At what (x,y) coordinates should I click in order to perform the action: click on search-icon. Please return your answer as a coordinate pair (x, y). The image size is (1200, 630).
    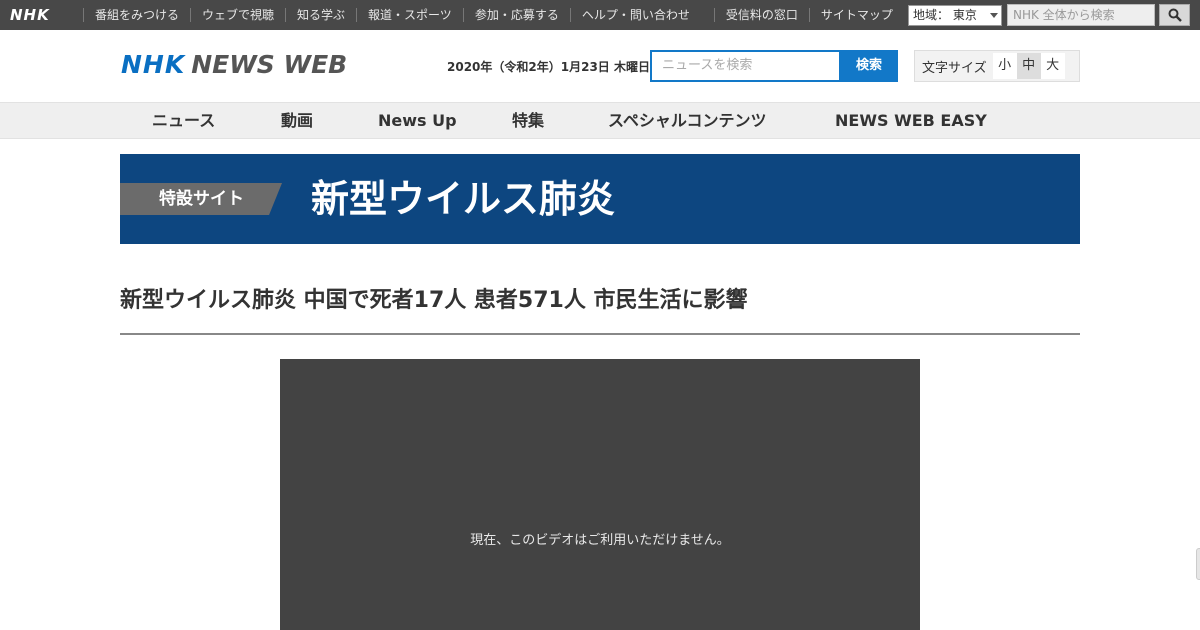
    Looking at the image, I should click on (1175, 15).